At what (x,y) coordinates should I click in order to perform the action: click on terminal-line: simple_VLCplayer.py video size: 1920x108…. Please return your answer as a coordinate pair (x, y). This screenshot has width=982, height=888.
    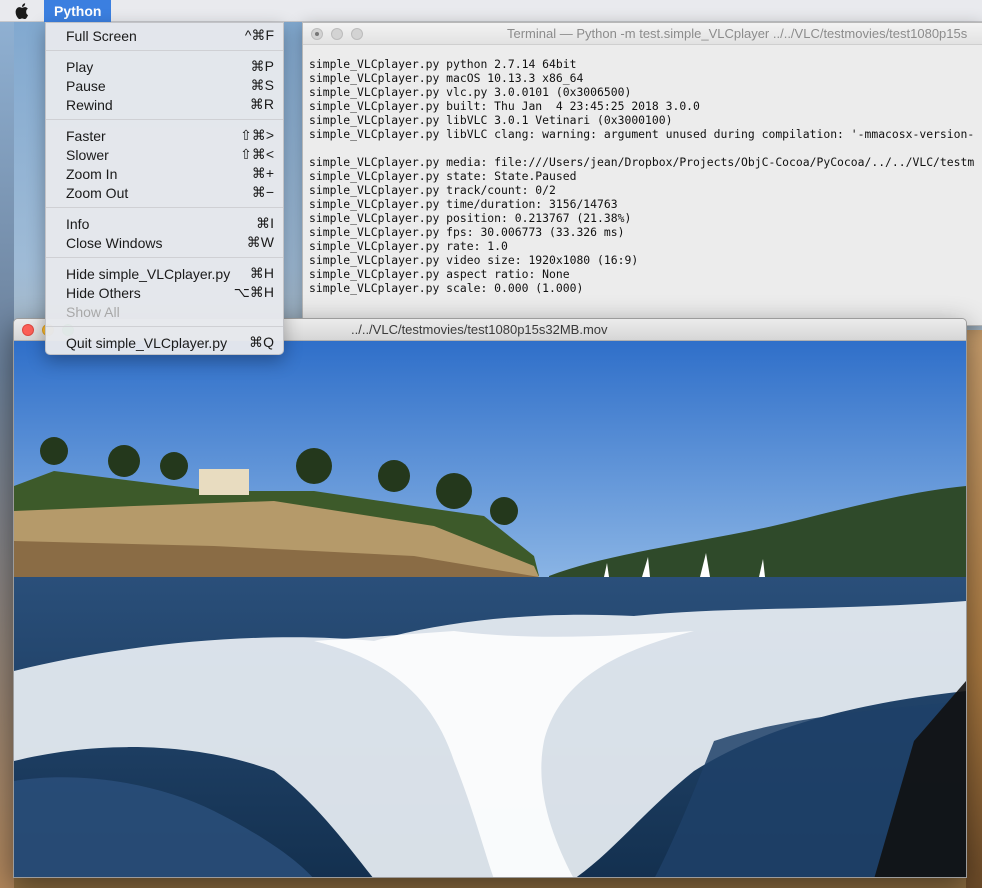
    Looking at the image, I should click on (474, 260).